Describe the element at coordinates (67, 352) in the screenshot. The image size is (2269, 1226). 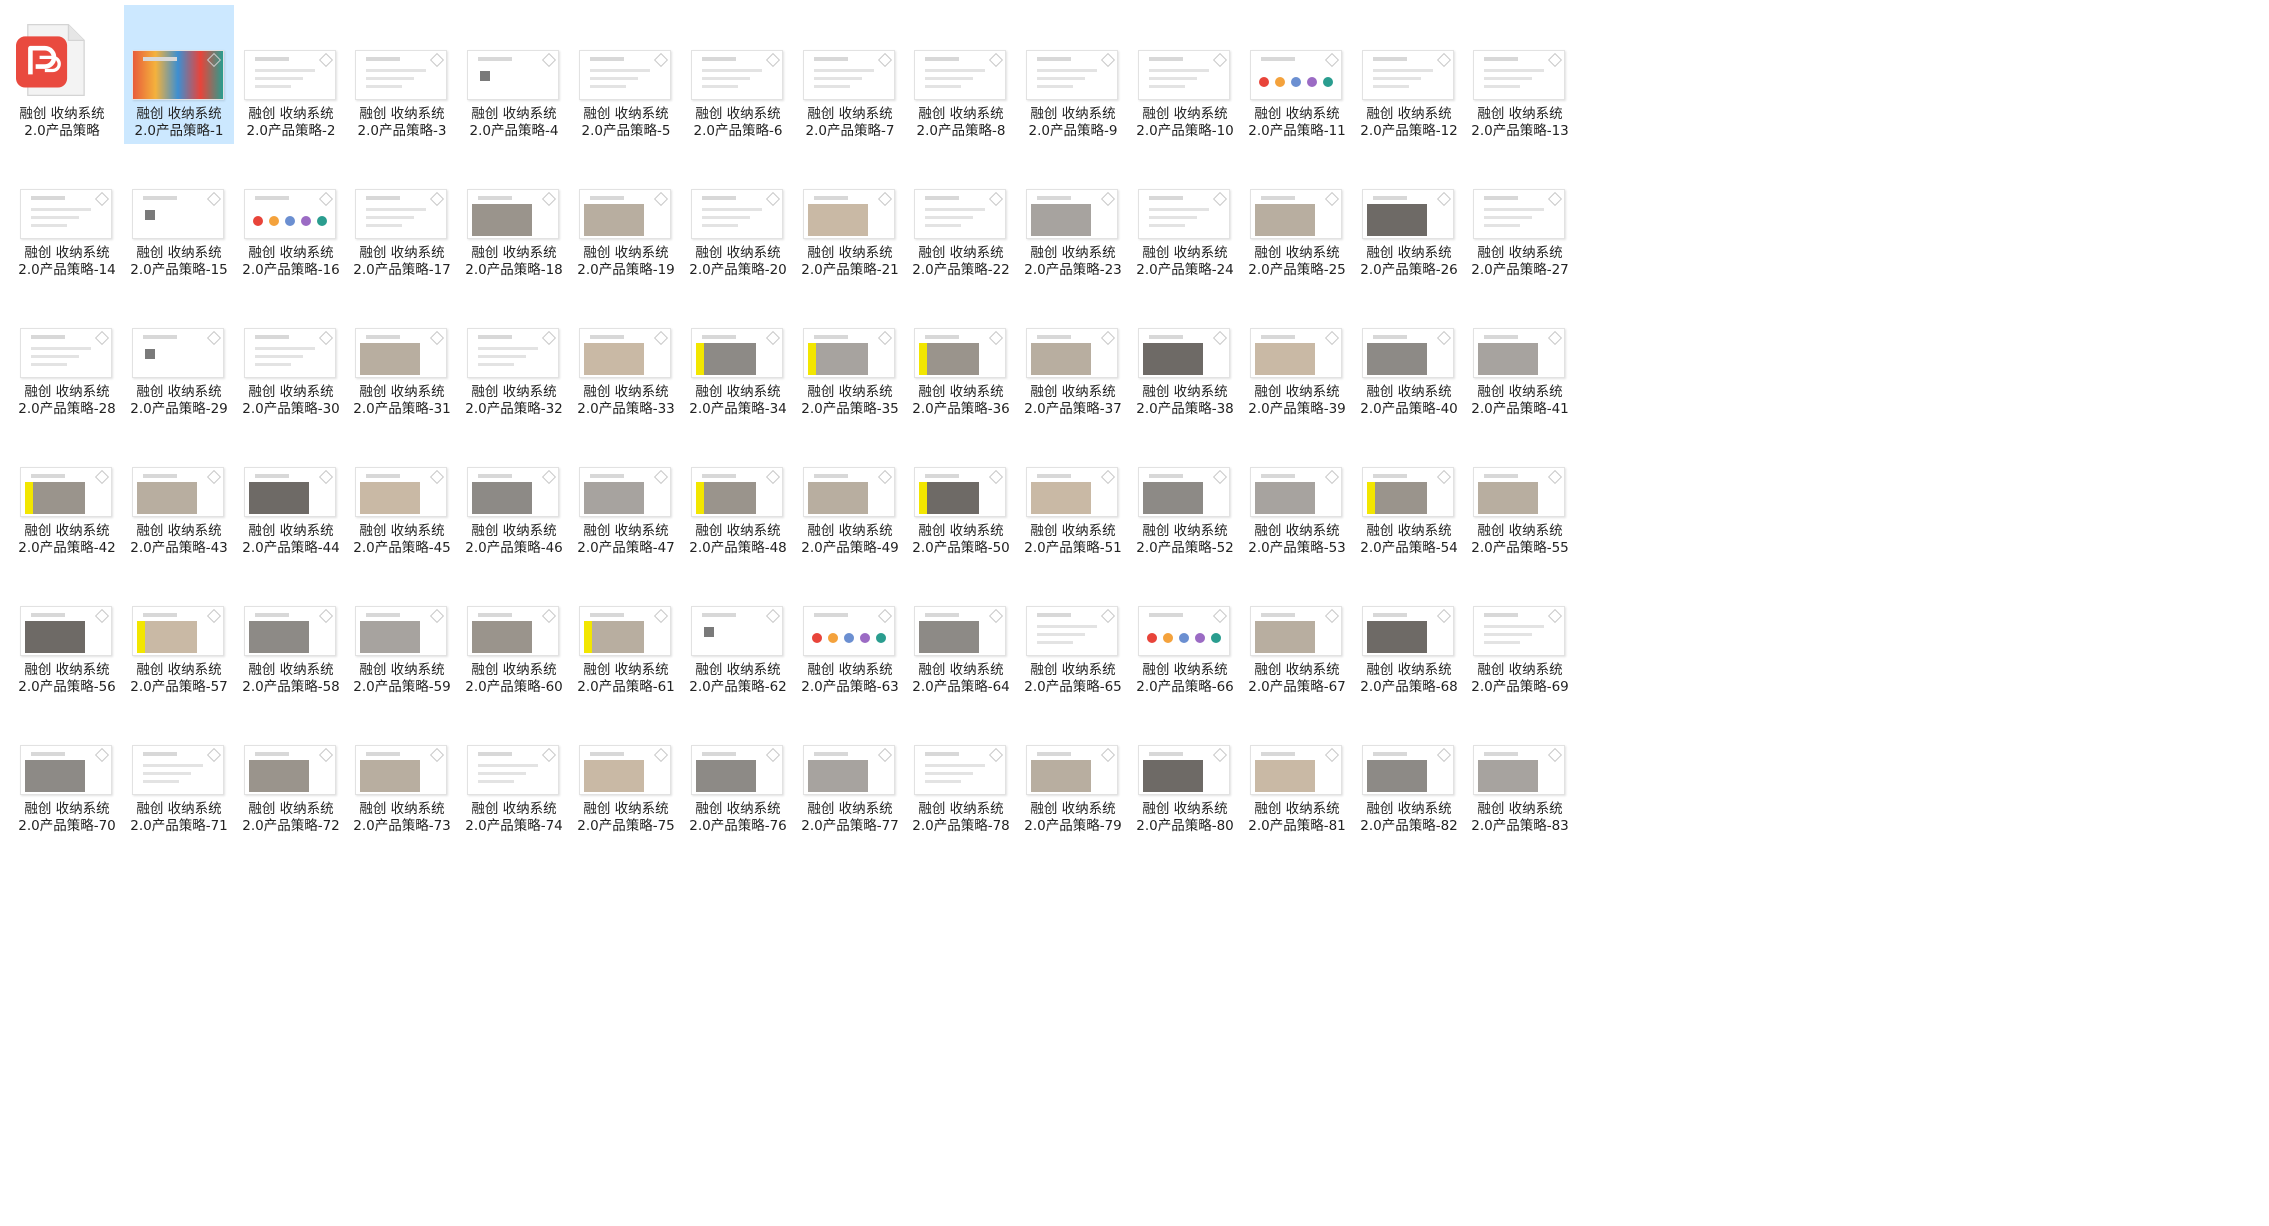
I see `file-item: 融创 收纳系统 2.0产品策略-28` at that location.